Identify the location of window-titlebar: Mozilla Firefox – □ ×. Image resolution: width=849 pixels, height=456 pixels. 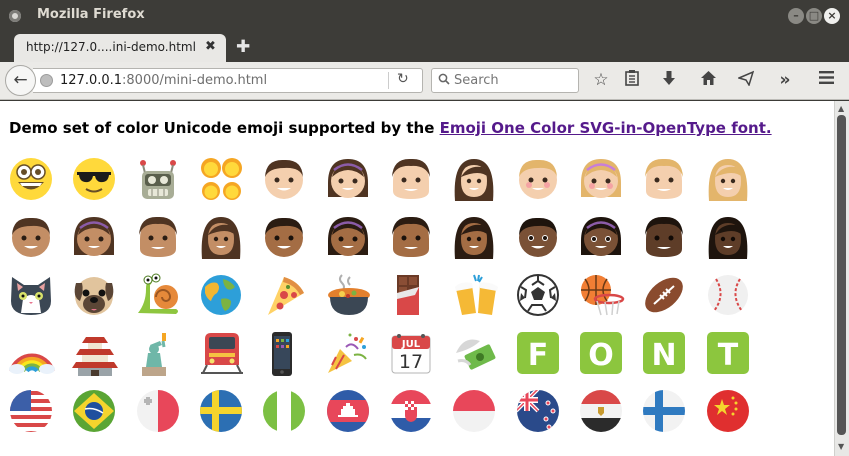
(424, 16).